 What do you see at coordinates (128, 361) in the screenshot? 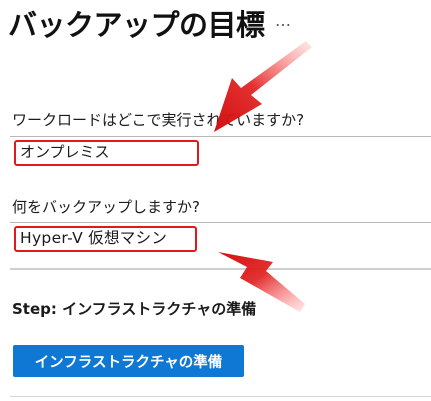
I see `prepare-infrastructure-button: インフラストラクチャの準備` at bounding box center [128, 361].